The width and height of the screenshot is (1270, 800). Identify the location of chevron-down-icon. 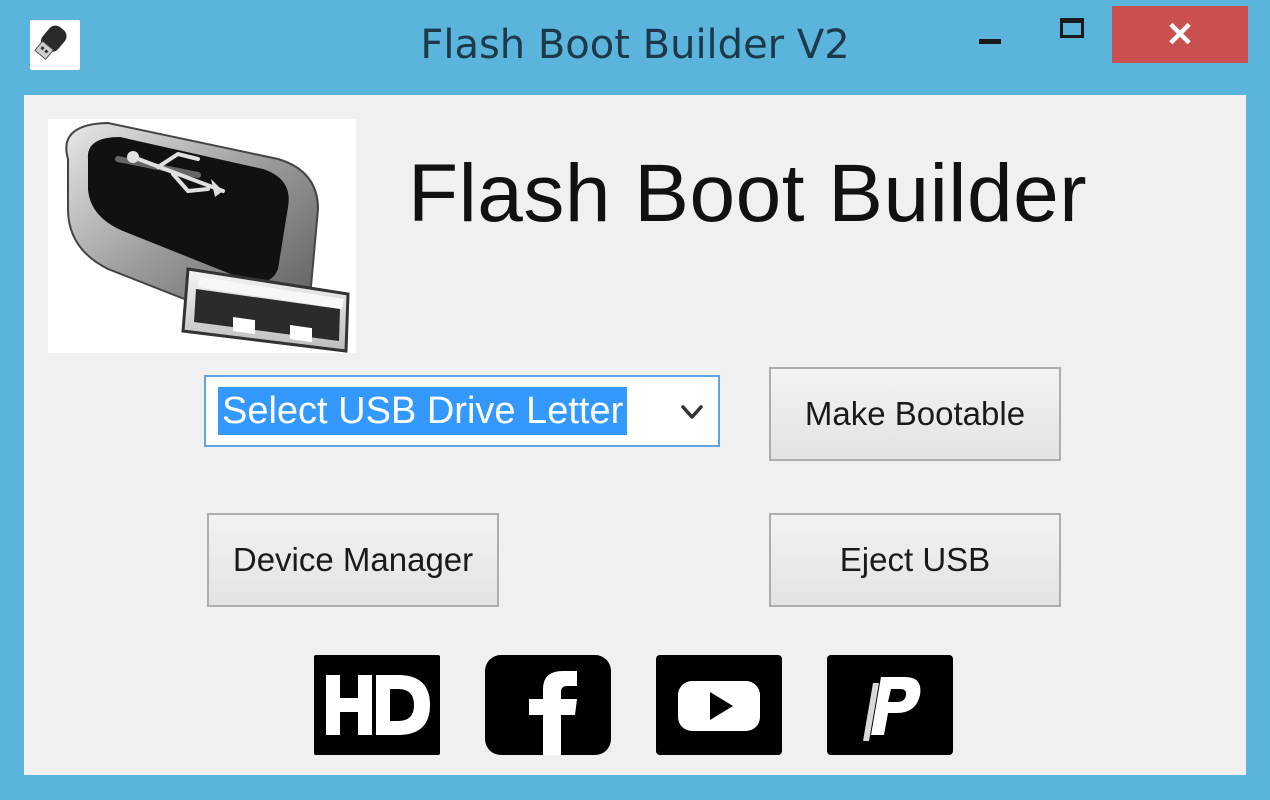
(692, 412).